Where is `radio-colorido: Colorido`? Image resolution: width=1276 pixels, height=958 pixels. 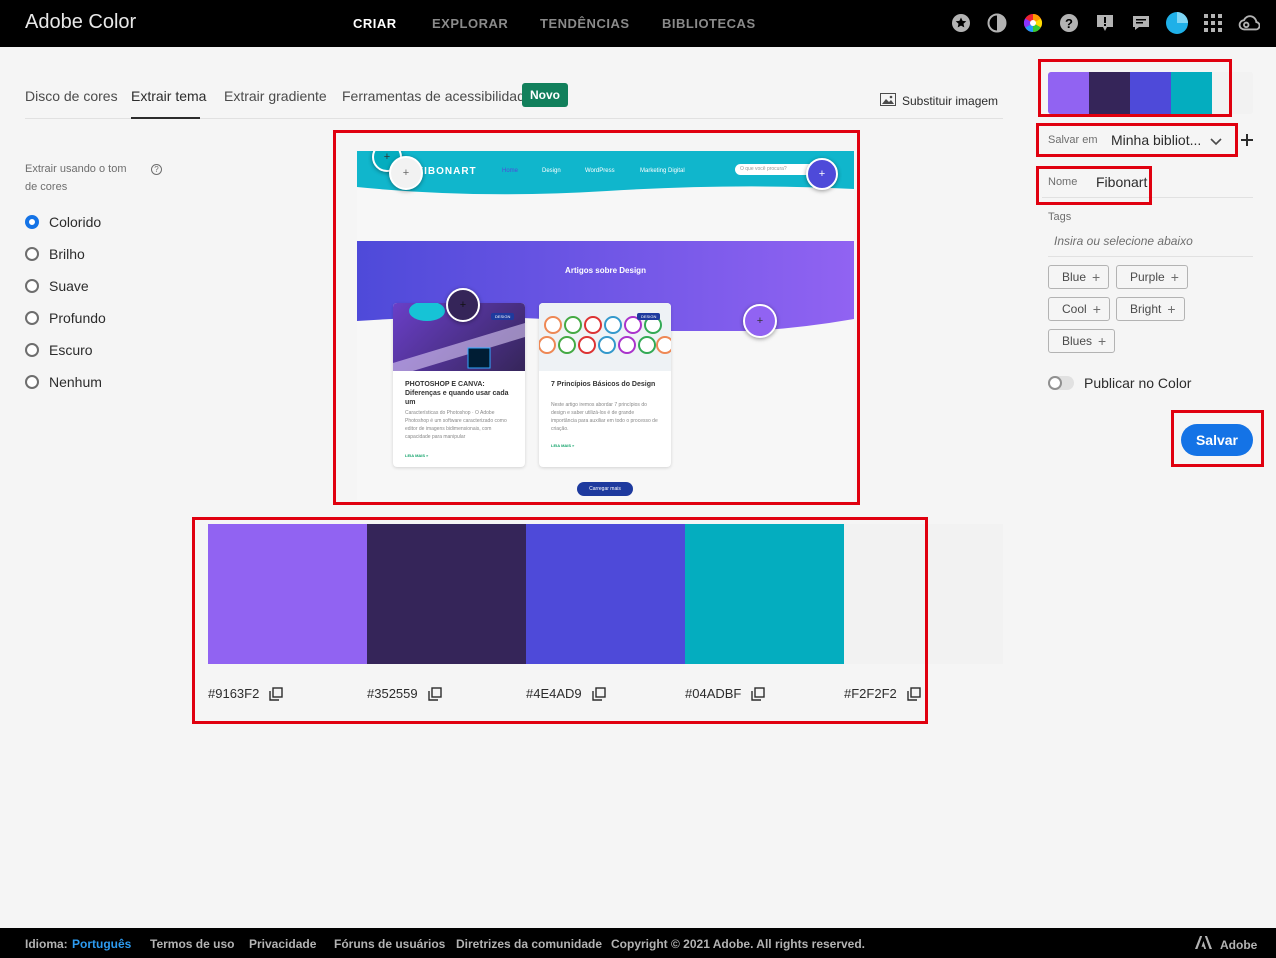 radio-colorido: Colorido is located at coordinates (63, 222).